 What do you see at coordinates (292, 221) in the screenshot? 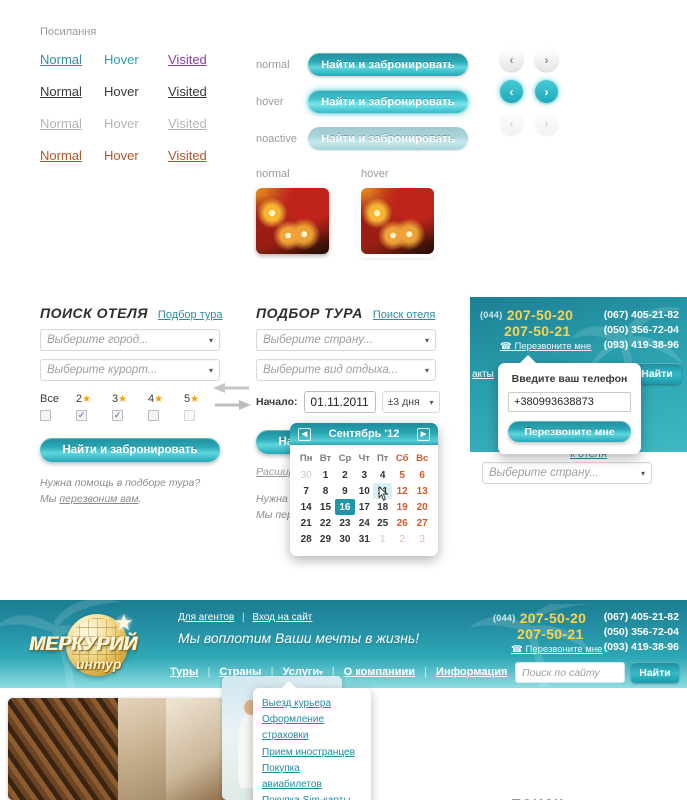
I see `thumbnail-image-normal` at bounding box center [292, 221].